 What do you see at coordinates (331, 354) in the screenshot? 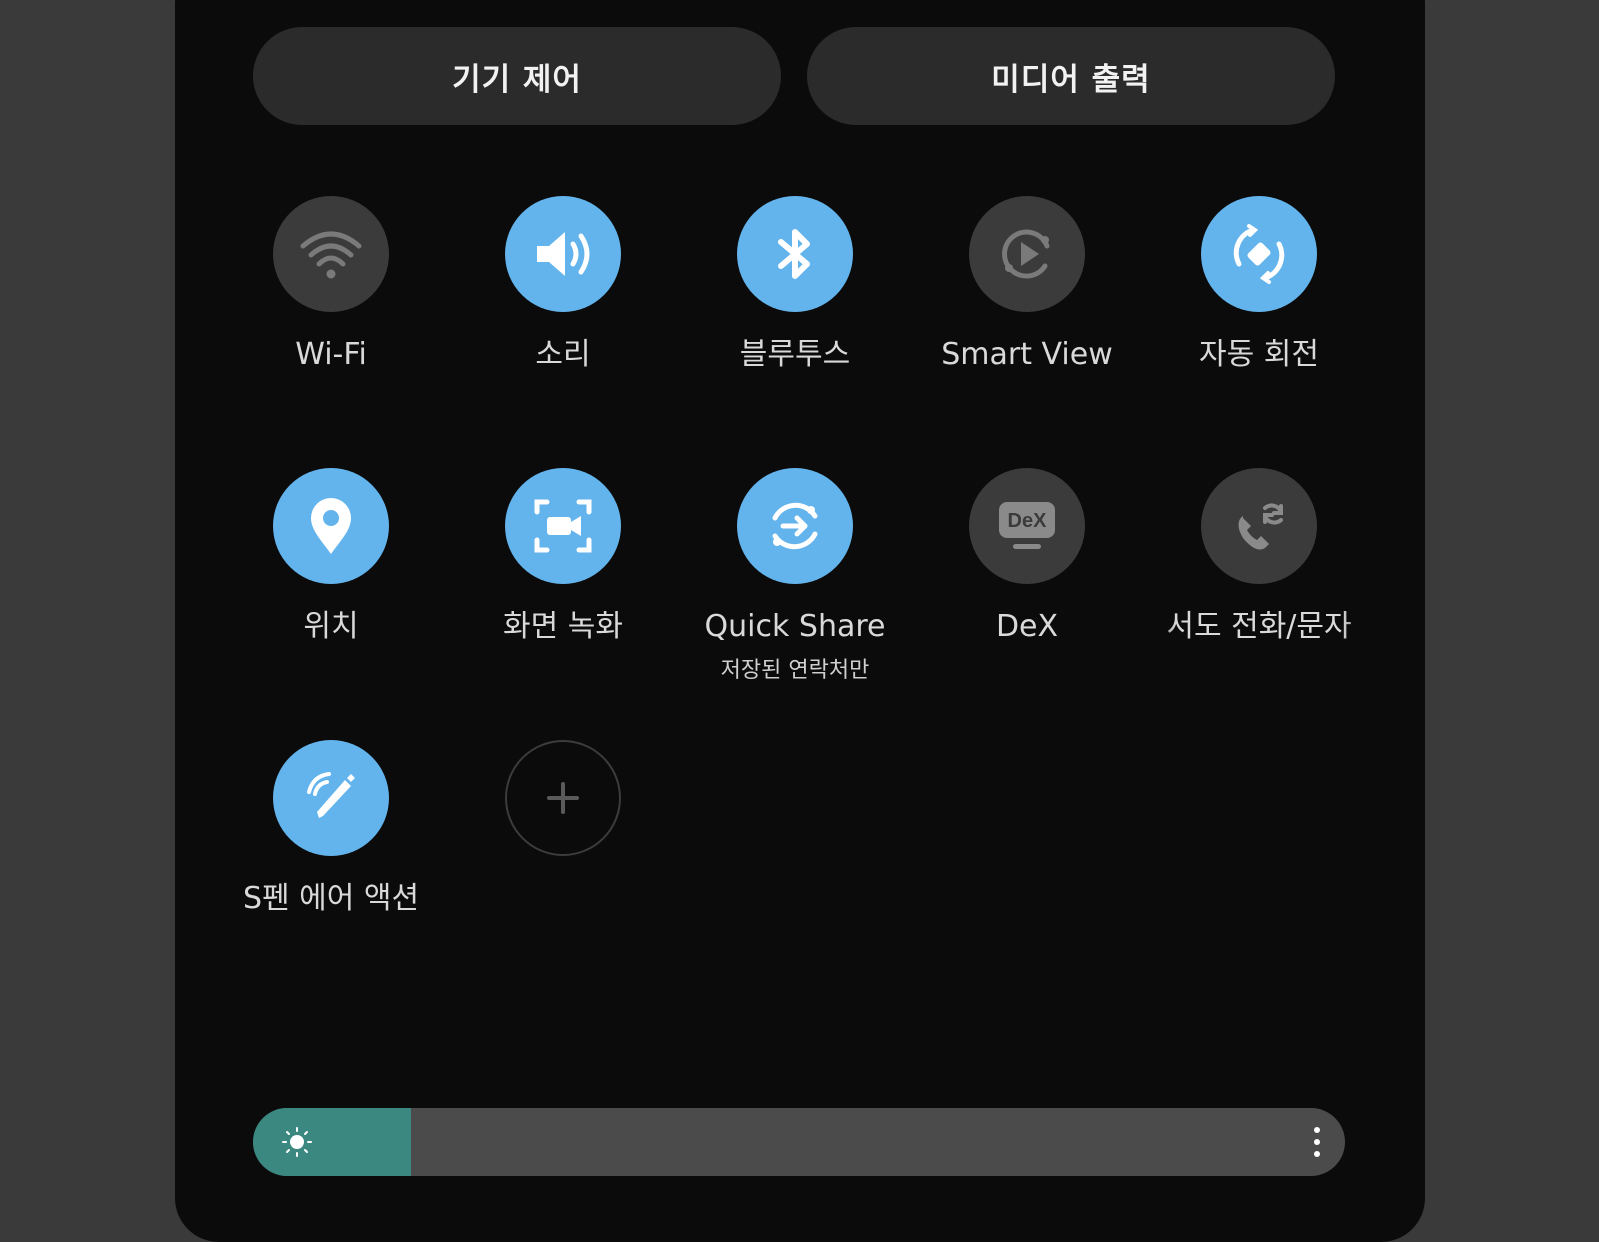
I see `tile-label: Wi-Fi` at bounding box center [331, 354].